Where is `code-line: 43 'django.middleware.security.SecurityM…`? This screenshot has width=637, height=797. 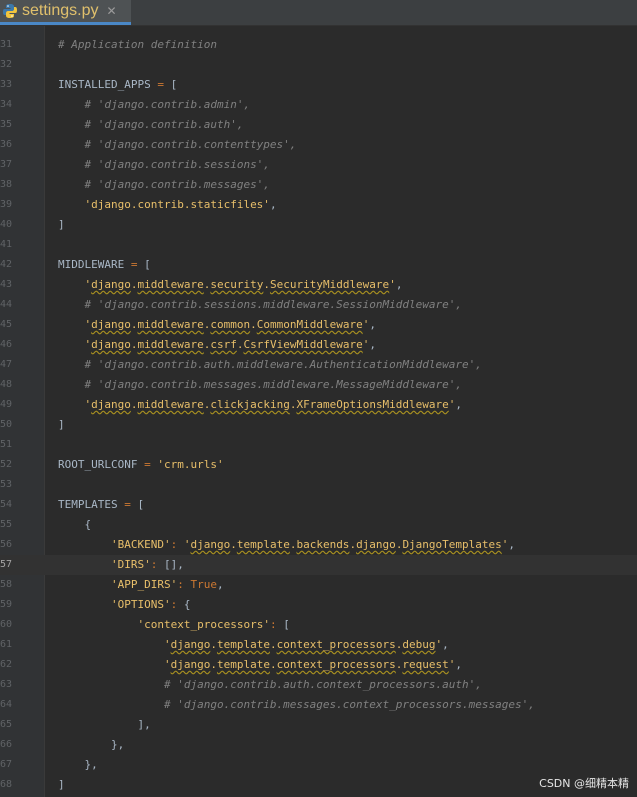
code-line: 43 'django.middleware.security.SecurityM… is located at coordinates (318, 285).